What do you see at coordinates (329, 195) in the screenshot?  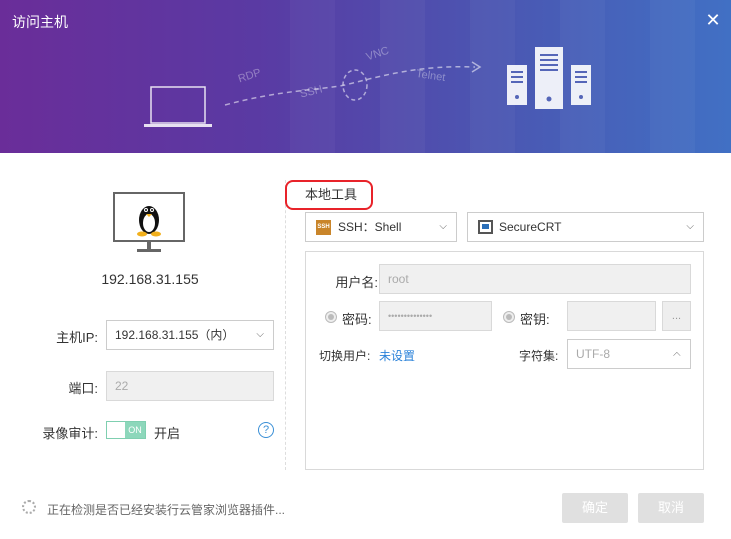 I see `local-tool-title: 本地工具` at bounding box center [329, 195].